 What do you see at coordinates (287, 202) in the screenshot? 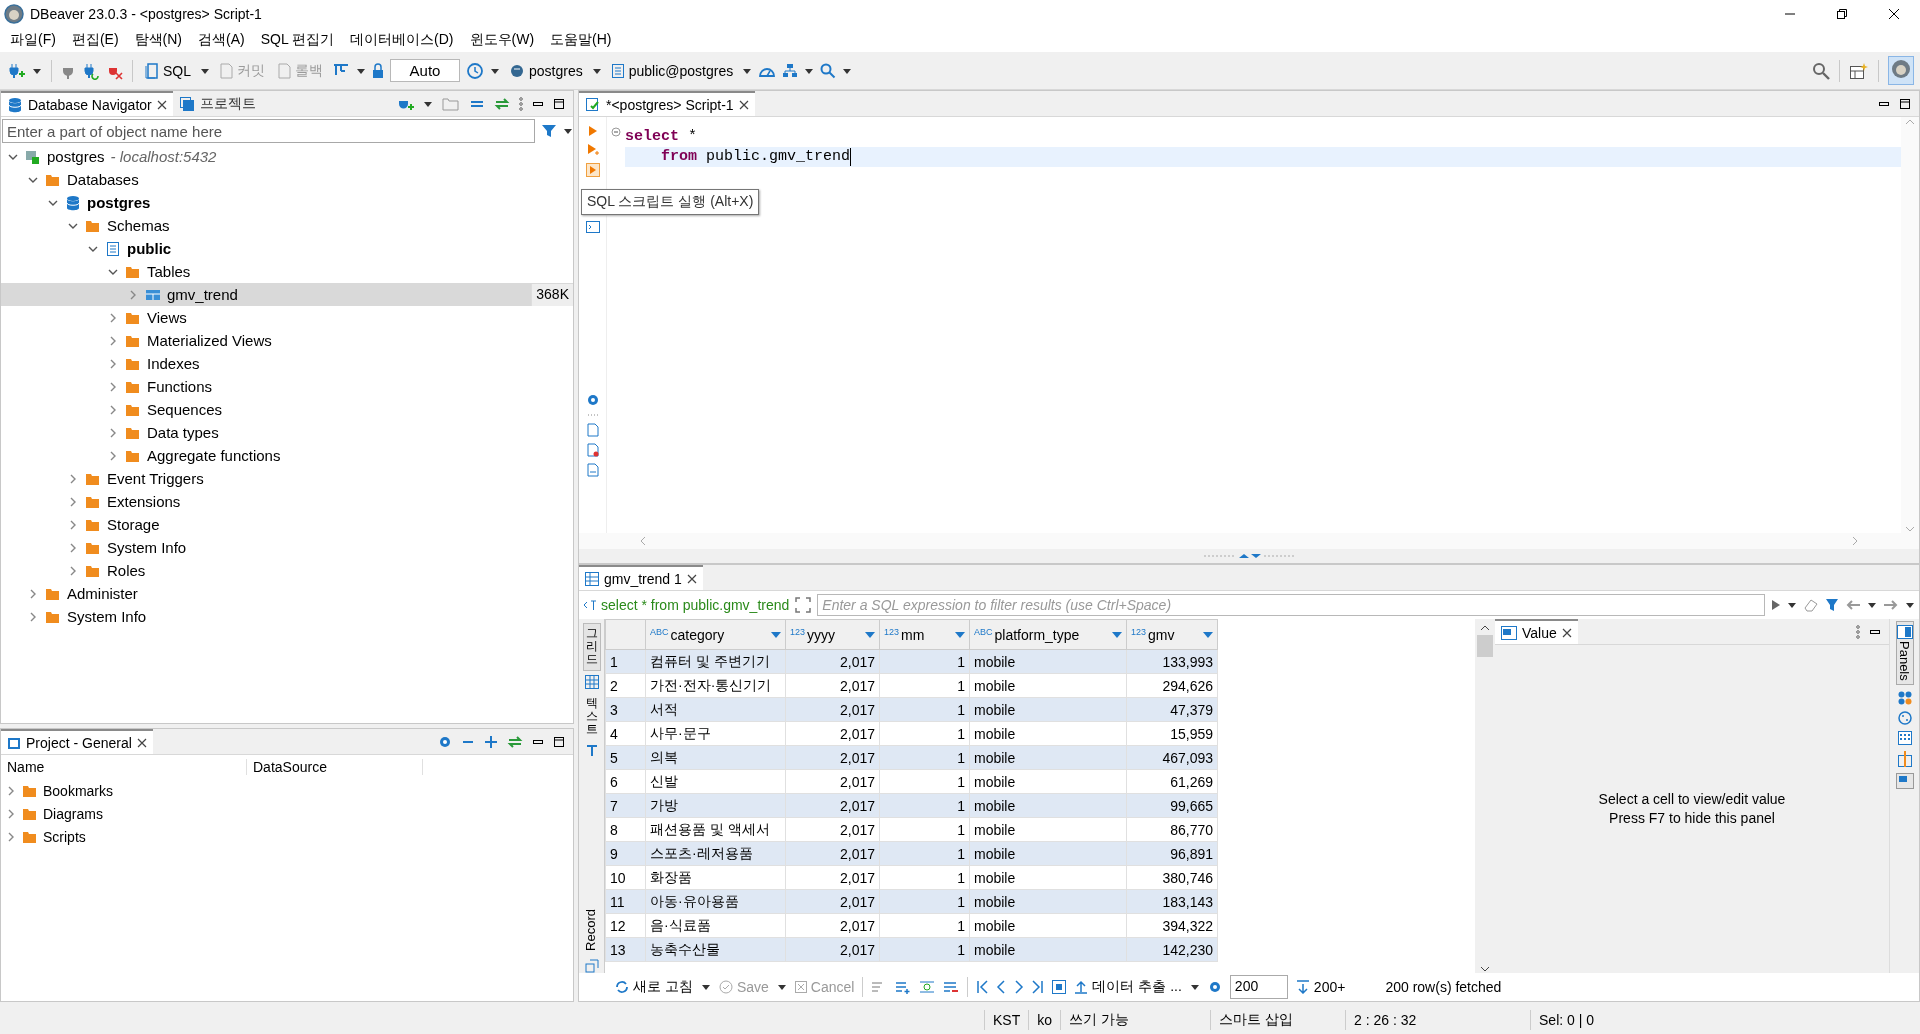
I see `tree-item: postgres` at bounding box center [287, 202].